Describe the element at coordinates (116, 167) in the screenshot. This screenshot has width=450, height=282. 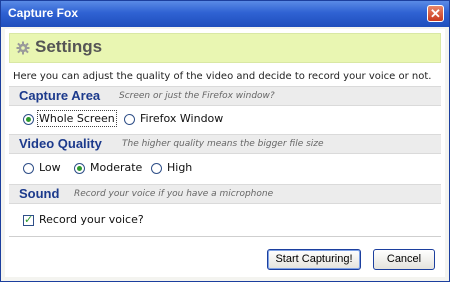
I see `option-moderate-label: Moderate` at that location.